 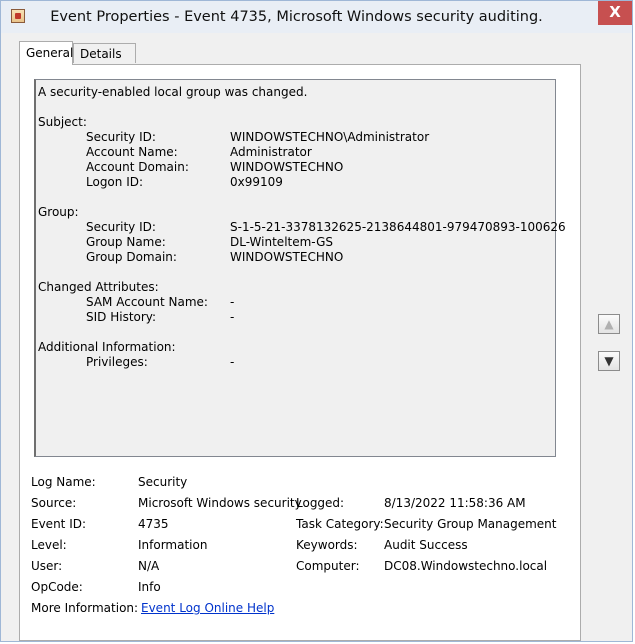 What do you see at coordinates (163, 482) in the screenshot?
I see `log-name-value: Security` at bounding box center [163, 482].